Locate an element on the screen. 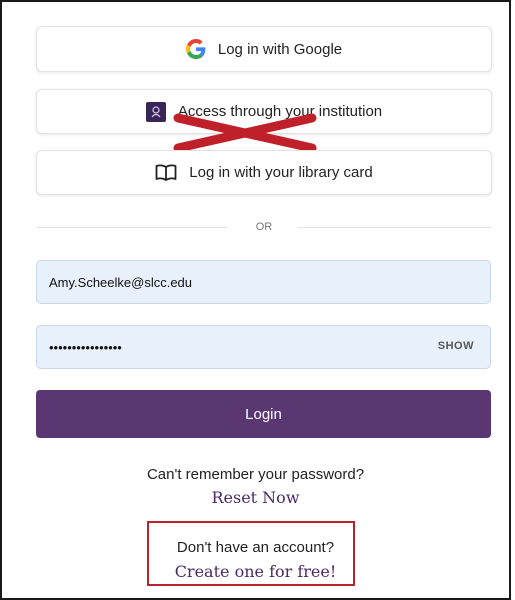  library-card-login-button: Log in with your library card is located at coordinates (264, 172).